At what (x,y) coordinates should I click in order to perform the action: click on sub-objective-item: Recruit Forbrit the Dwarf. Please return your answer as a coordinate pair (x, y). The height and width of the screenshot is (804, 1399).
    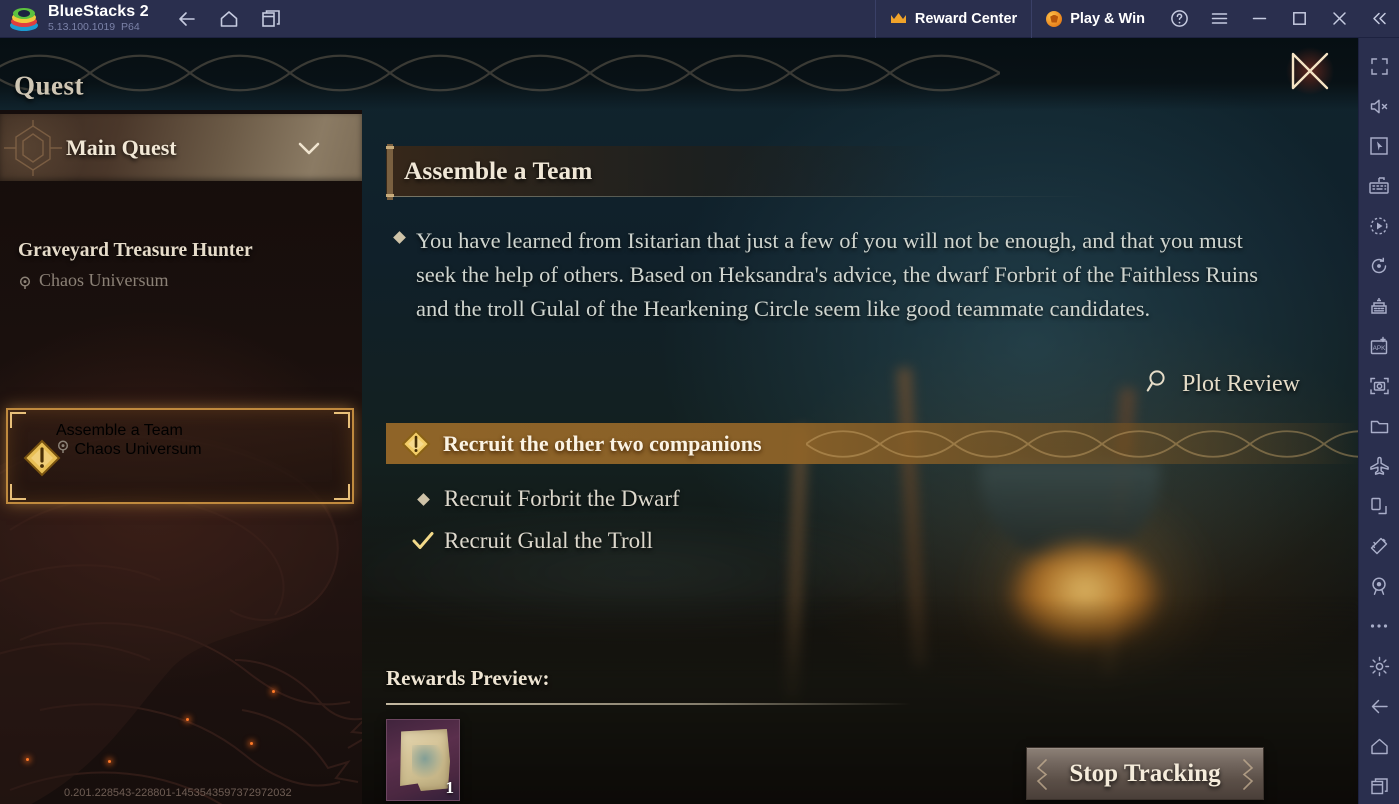
    Looking at the image, I should click on (545, 499).